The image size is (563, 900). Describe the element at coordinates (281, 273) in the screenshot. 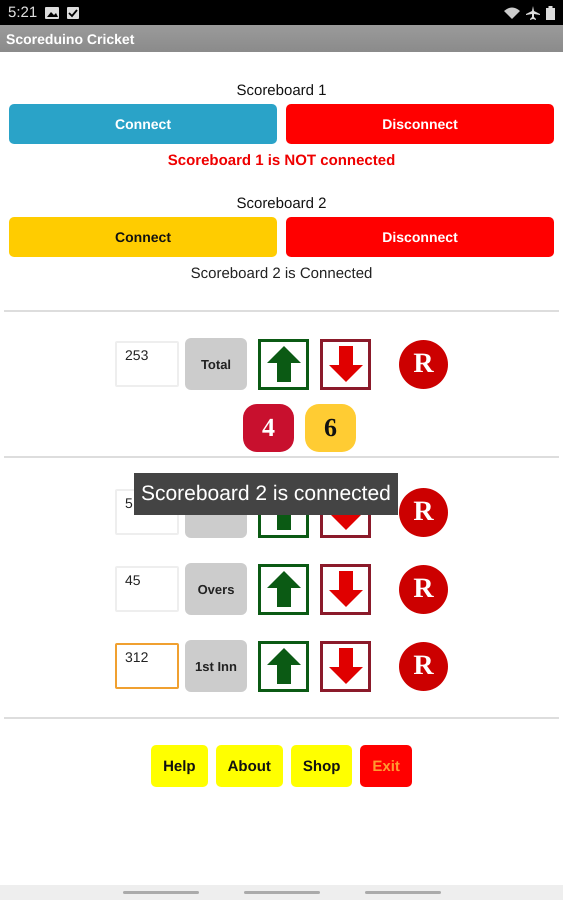

I see `connection-status: Scoreboard 2 is Connected` at that location.